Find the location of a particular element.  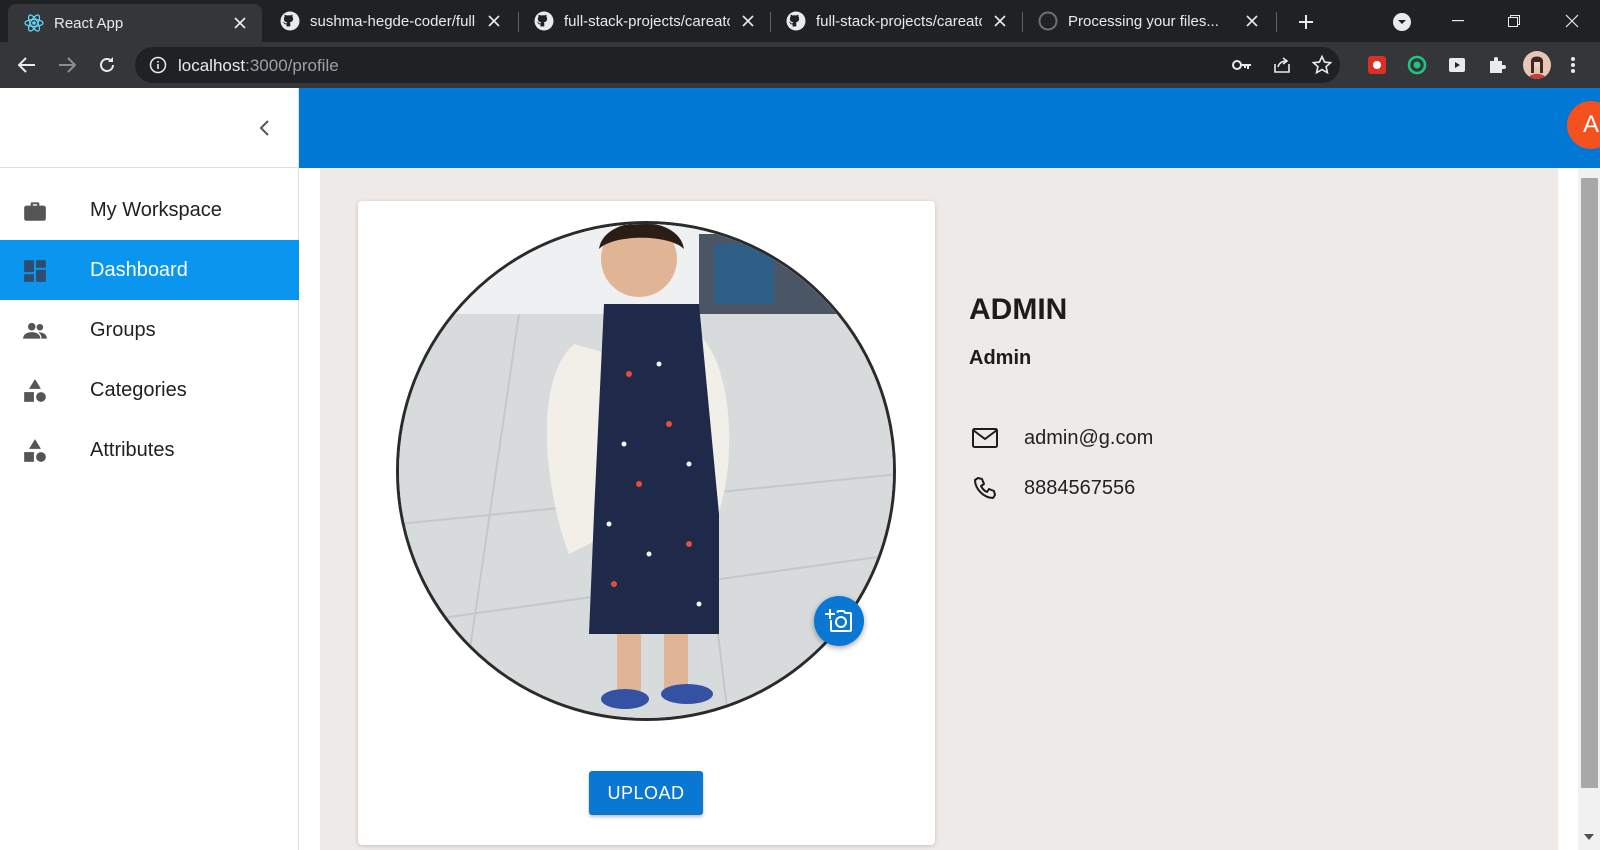

sidebar-item-label: My Workspace is located at coordinates (156, 210).